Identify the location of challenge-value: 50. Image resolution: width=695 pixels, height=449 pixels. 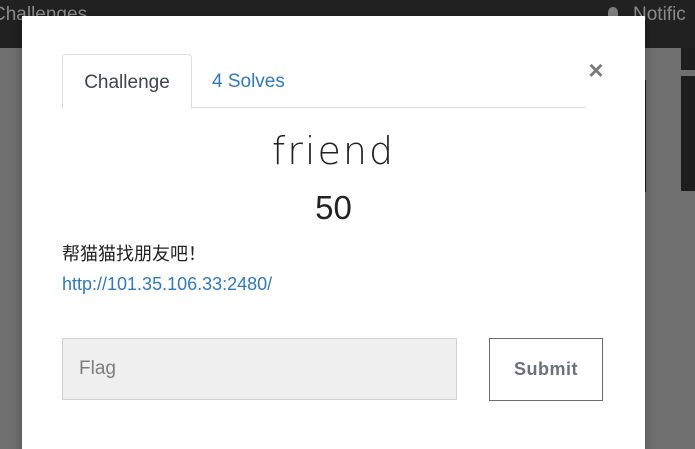
(333, 207).